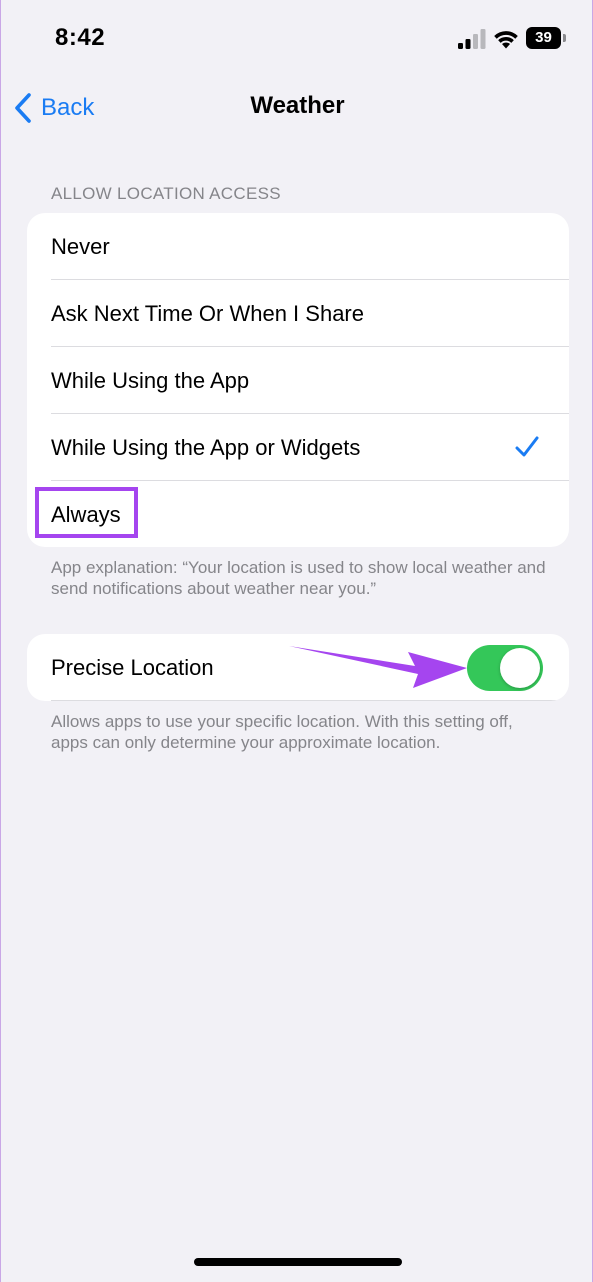 This screenshot has width=593, height=1282. Describe the element at coordinates (80, 37) in the screenshot. I see `status-time: 8:42` at that location.